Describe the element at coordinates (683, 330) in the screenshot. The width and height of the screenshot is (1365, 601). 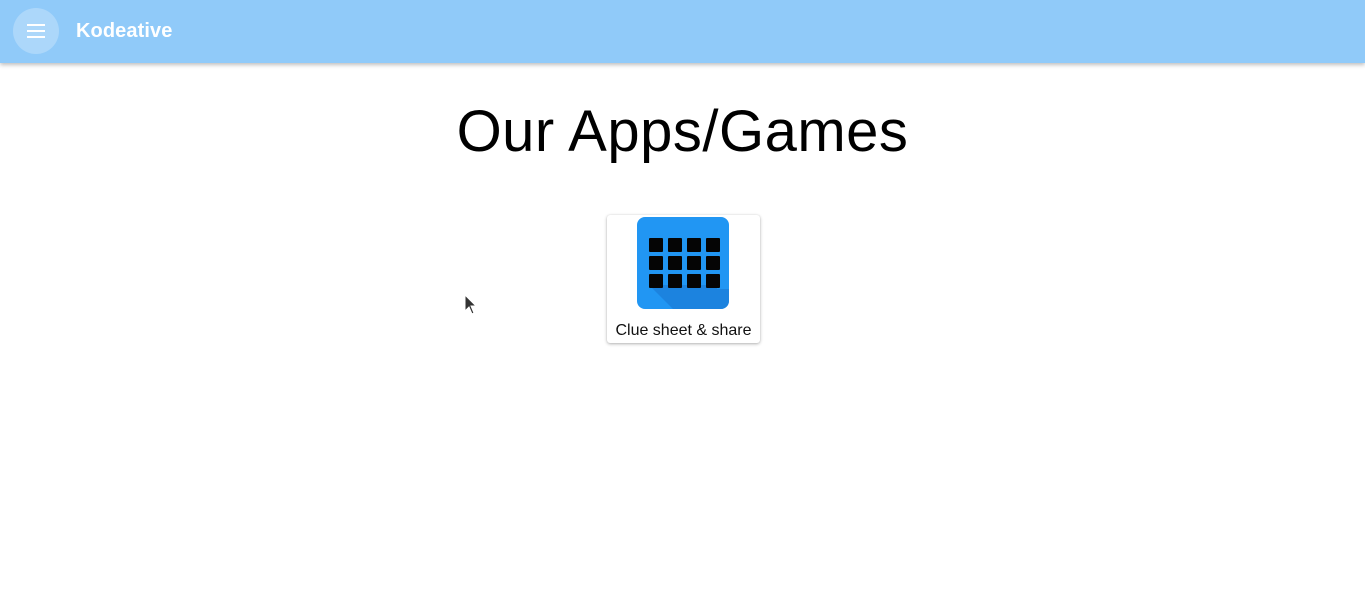
I see `app-label: Clue sheet & share` at that location.